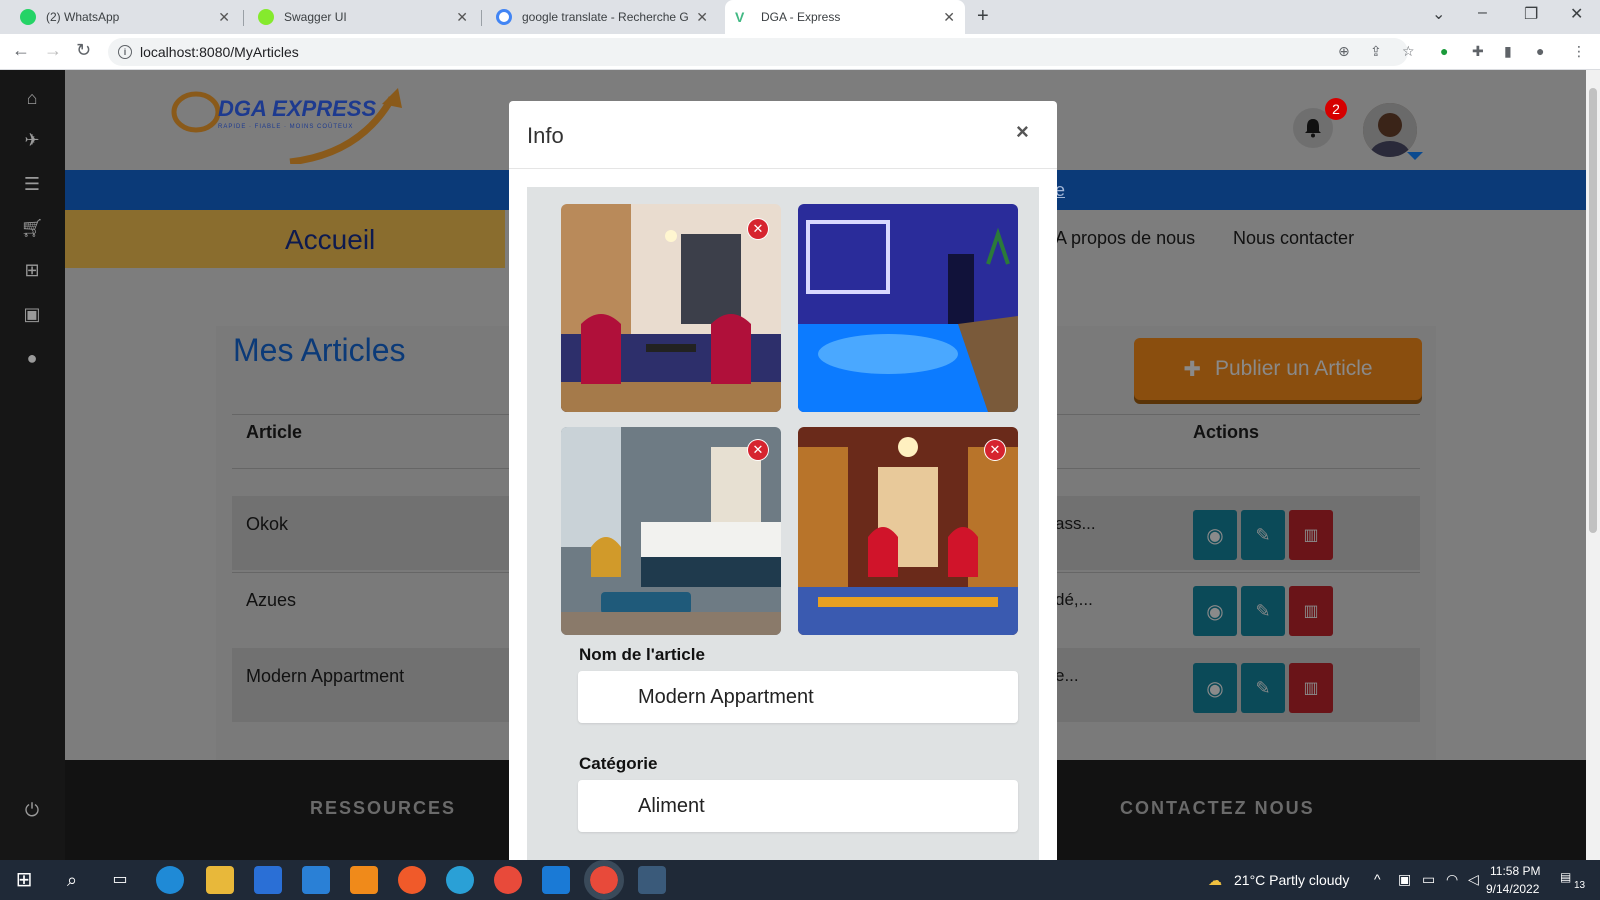  I want to click on search-icon: ⌕, so click(72, 880).